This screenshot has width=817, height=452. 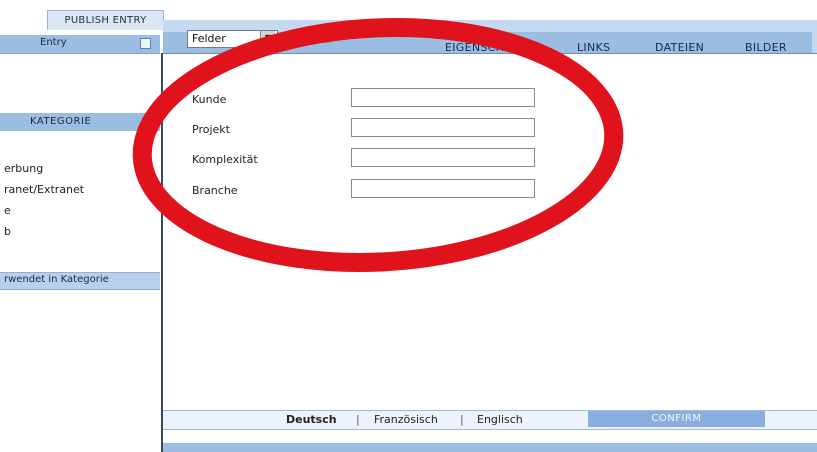 I want to click on komplexitaet-label: Komplexität, so click(x=225, y=159).